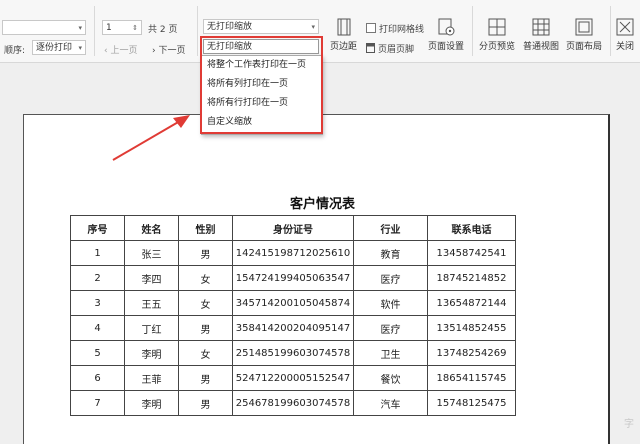 The height and width of the screenshot is (444, 640). I want to click on watermark: 字, so click(629, 424).